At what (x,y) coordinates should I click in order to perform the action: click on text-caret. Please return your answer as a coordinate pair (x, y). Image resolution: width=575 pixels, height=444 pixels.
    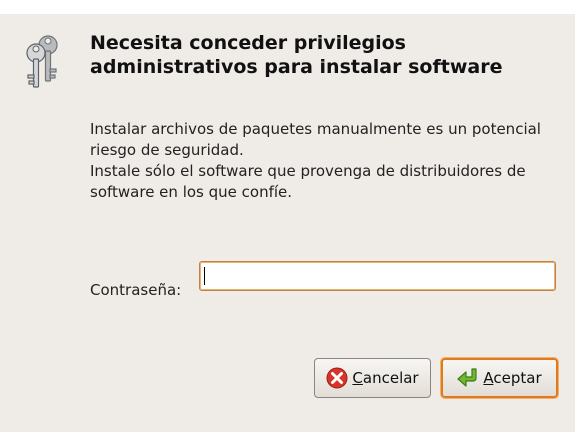
    Looking at the image, I should click on (204, 276).